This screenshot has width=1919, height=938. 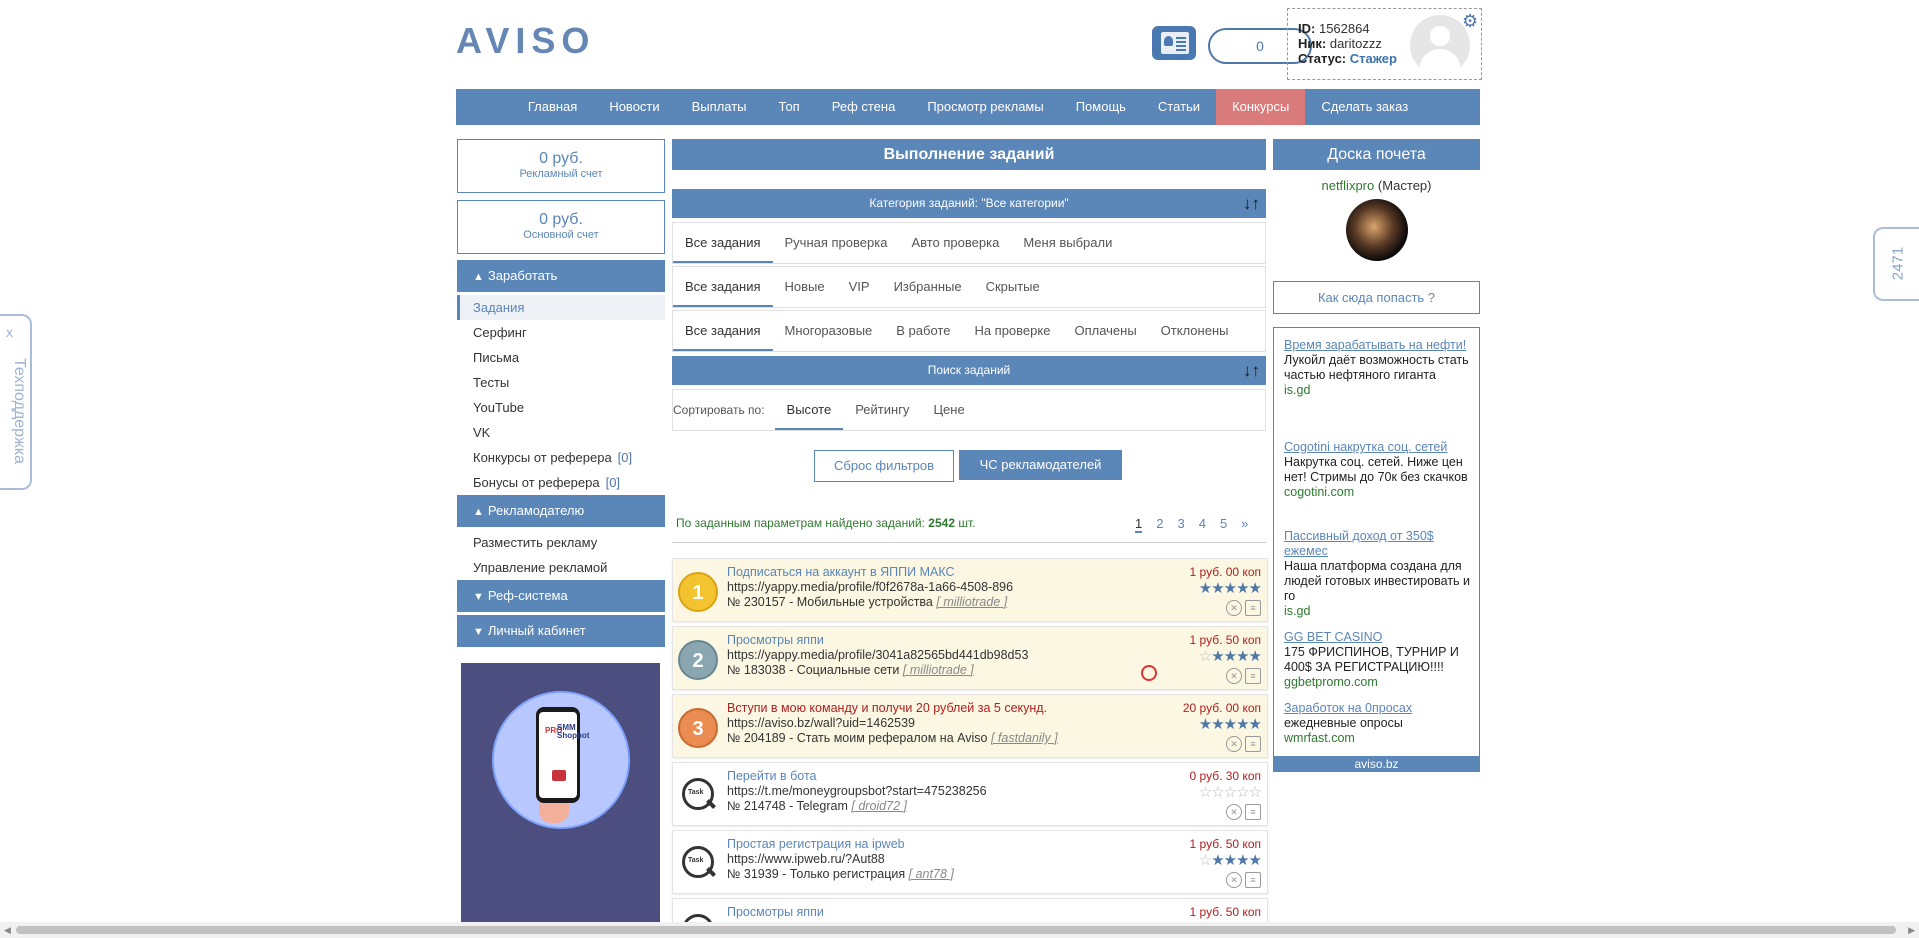 I want to click on how-to-get-here-button: Как сюда попасть ?, so click(x=1376, y=297).